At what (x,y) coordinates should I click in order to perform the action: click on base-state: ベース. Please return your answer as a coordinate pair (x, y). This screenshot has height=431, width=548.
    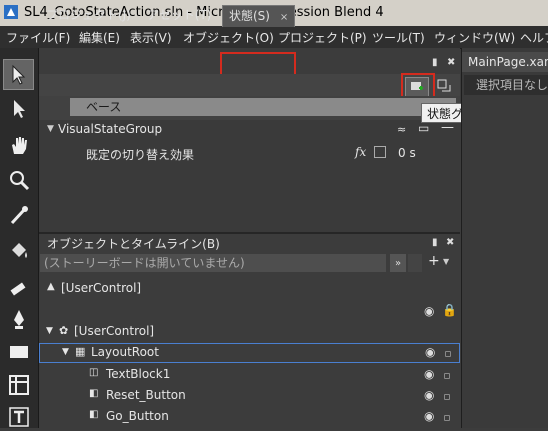
    Looking at the image, I should click on (263, 107).